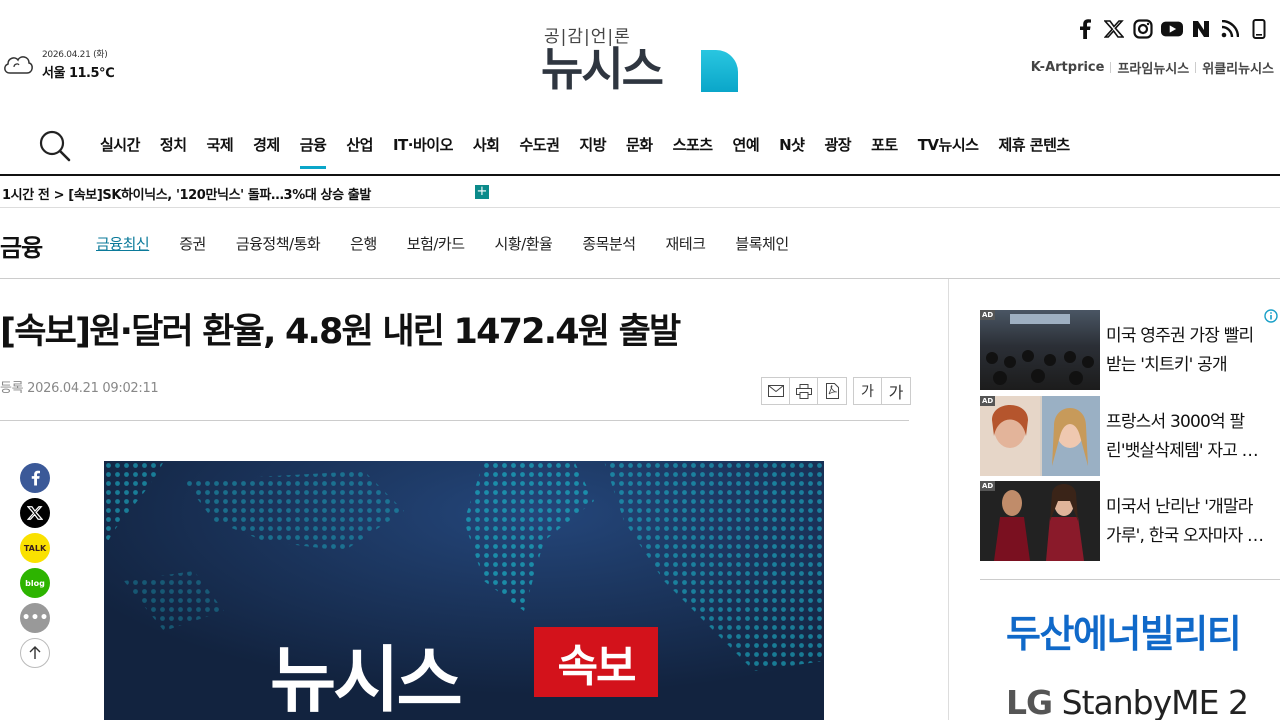 This screenshot has height=720, width=1280. I want to click on nav-item-realtime: 실시간, so click(120, 151).